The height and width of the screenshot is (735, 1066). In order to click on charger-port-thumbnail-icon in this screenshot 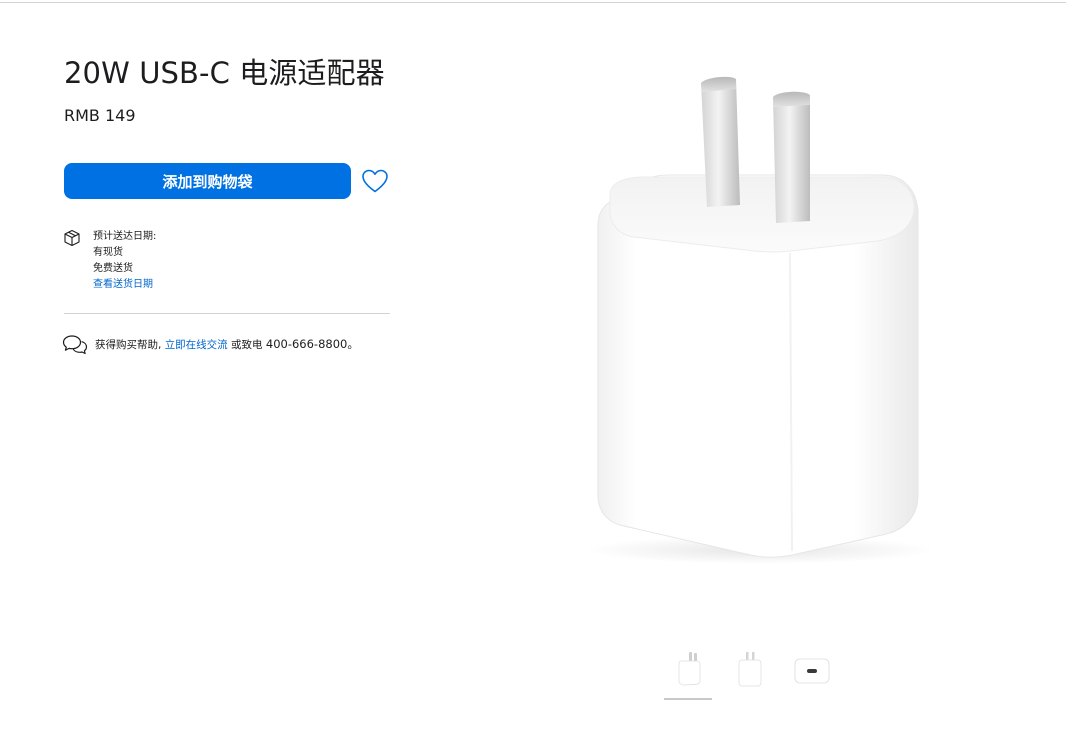, I will do `click(812, 671)`.